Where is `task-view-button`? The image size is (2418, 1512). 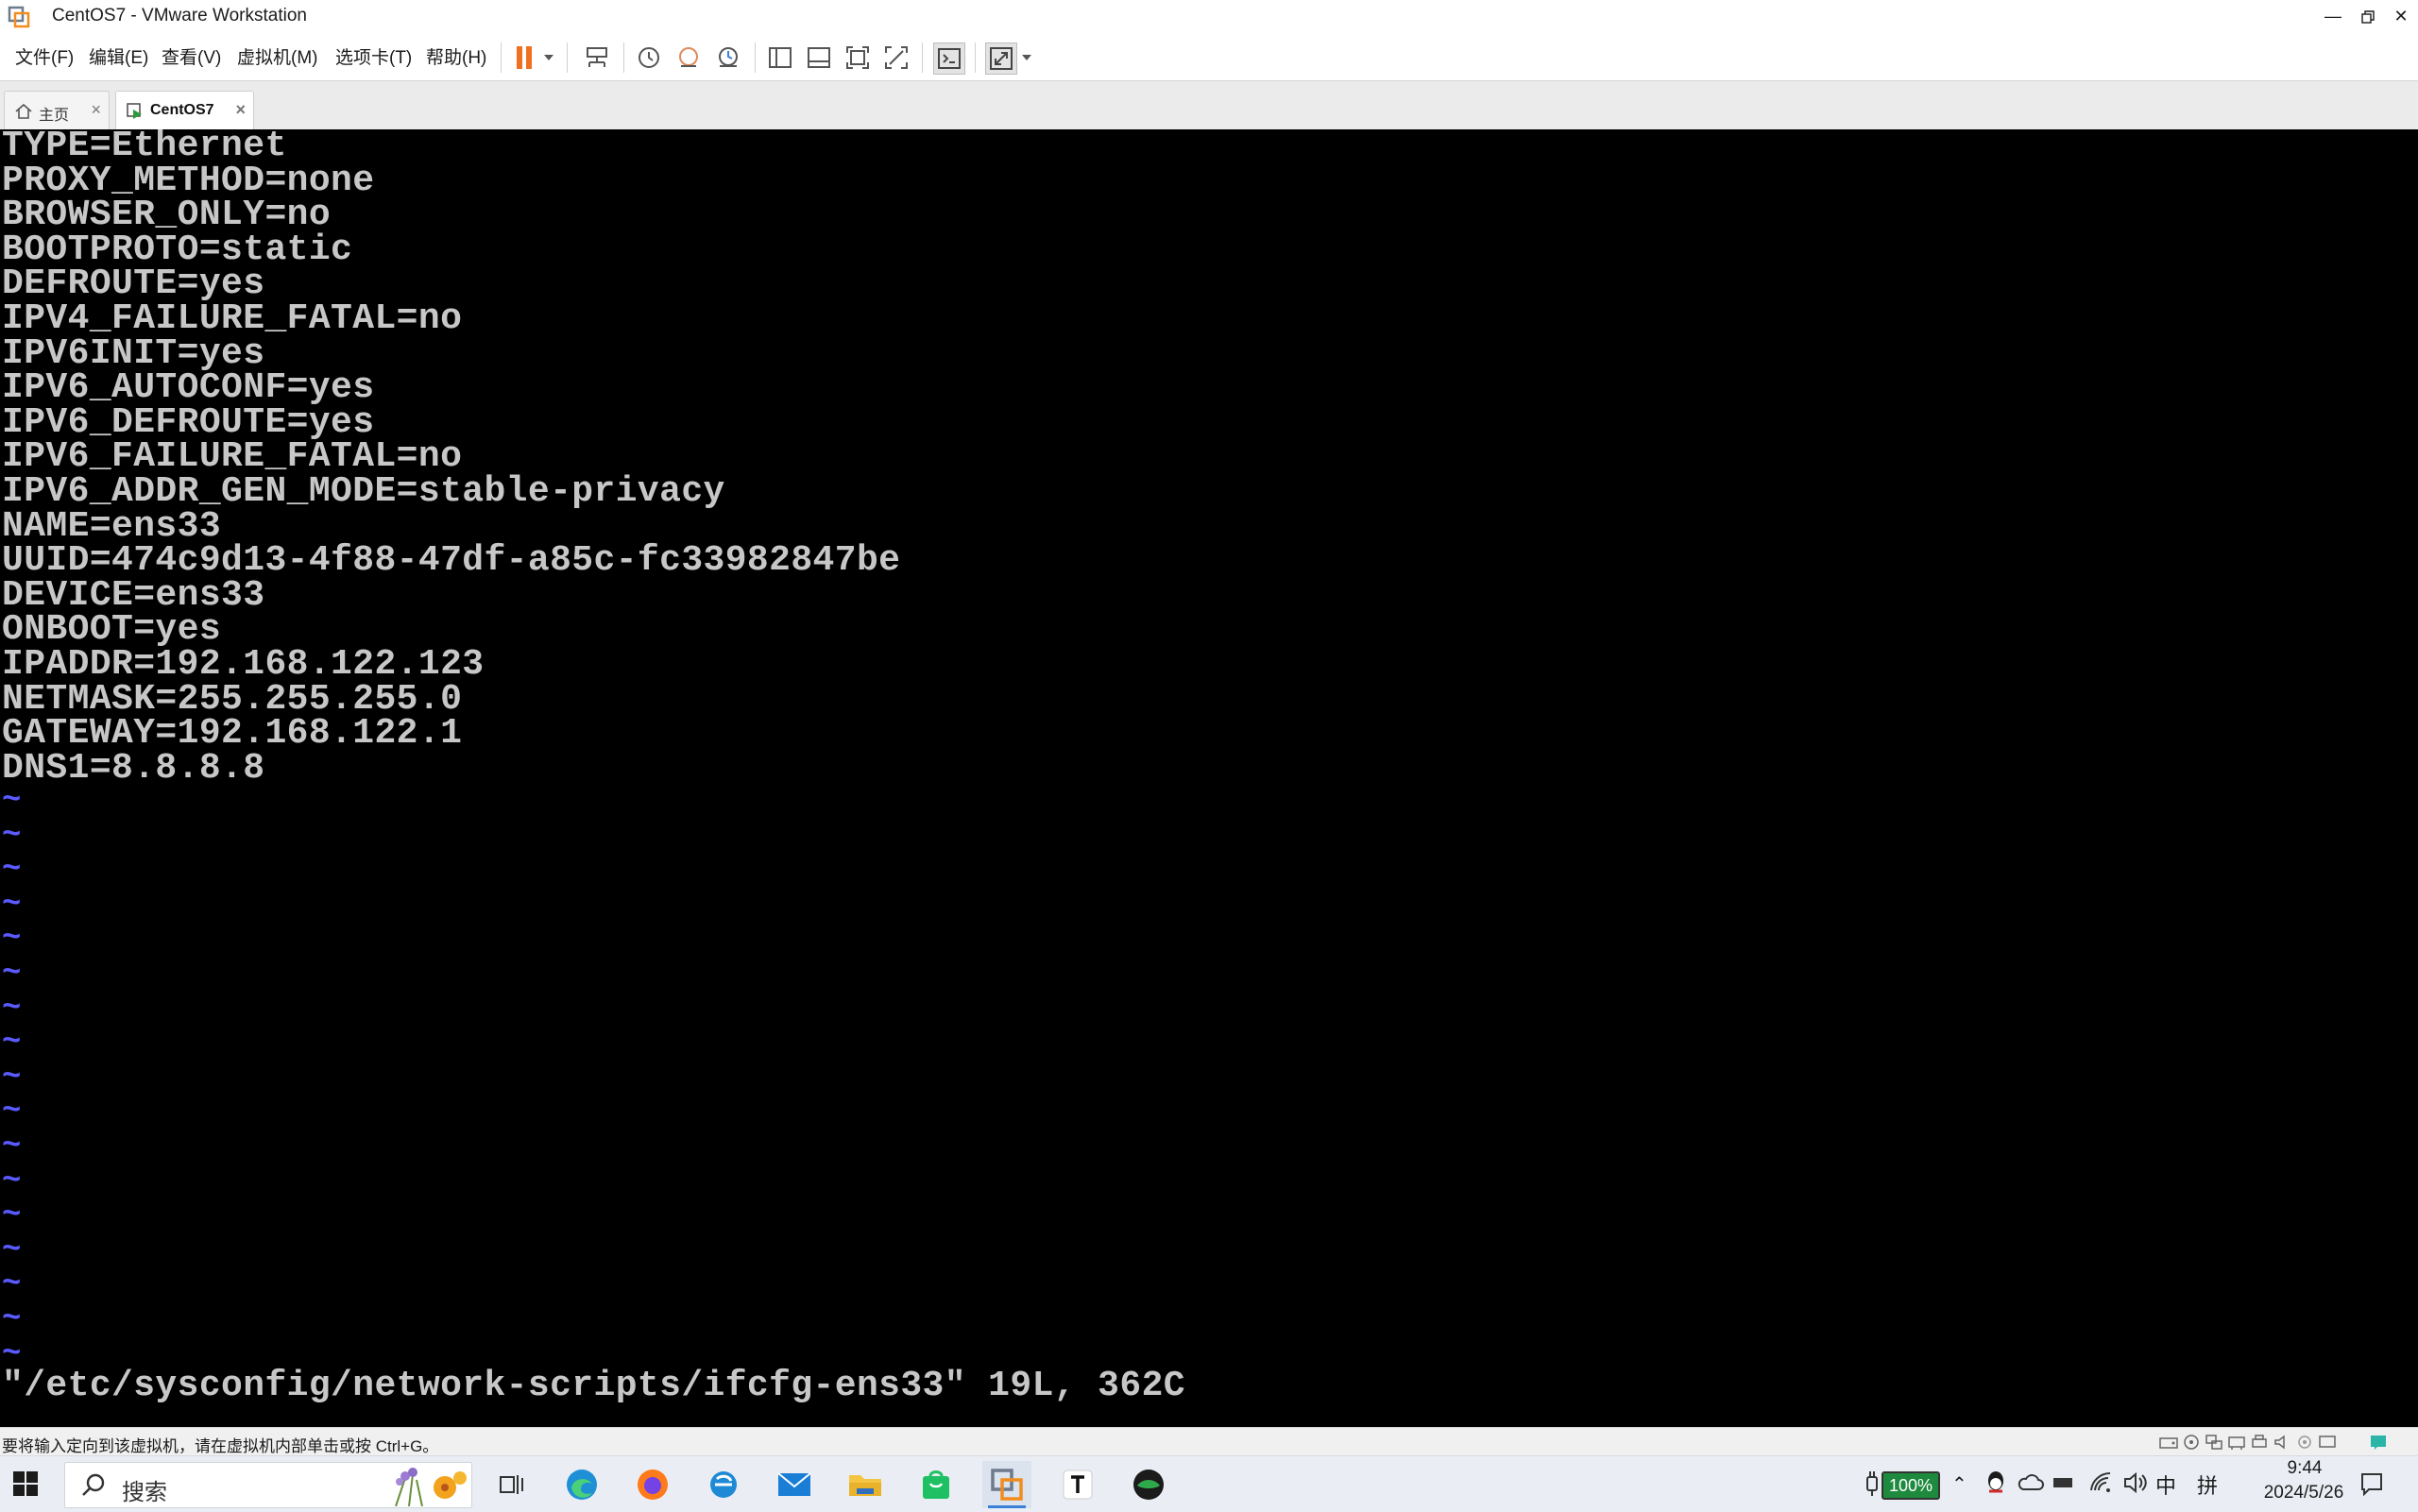
task-view-button is located at coordinates (512, 1484).